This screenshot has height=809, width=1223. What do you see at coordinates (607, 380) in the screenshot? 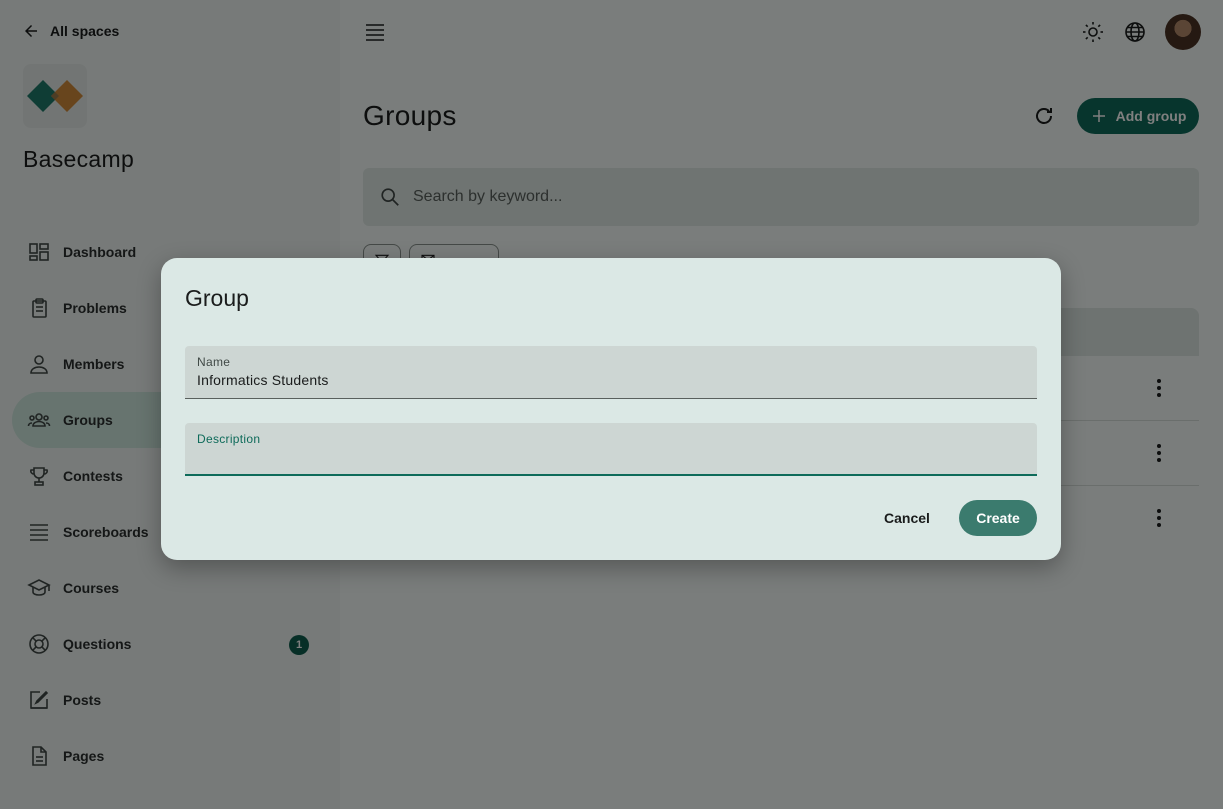
I see `name-input` at bounding box center [607, 380].